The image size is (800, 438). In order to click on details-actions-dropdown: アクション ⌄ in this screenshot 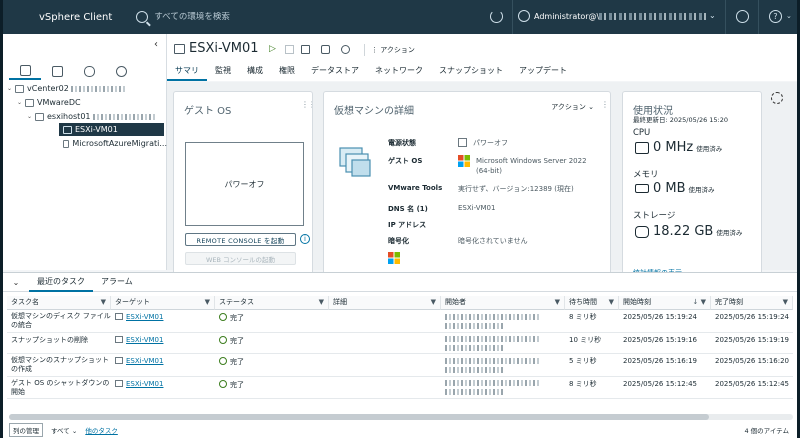, I will do `click(572, 107)`.